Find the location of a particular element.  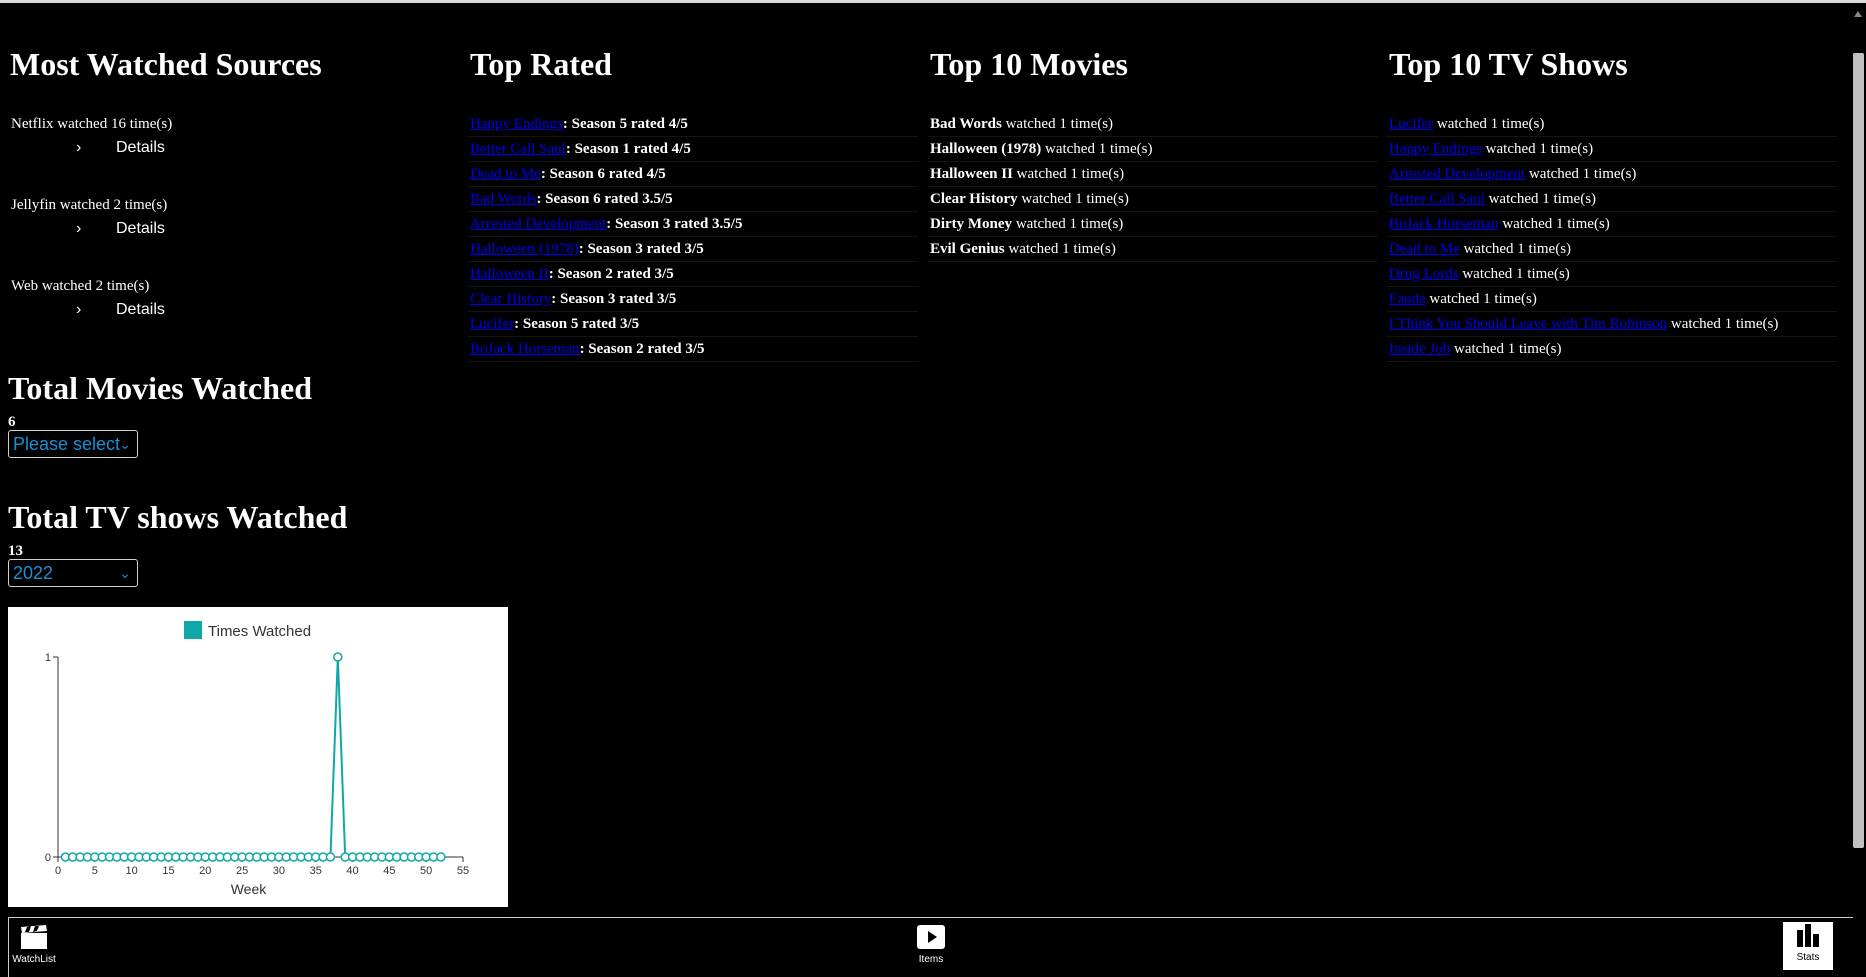

list-item: Happy Endings: Season 5 rated 4/5 is located at coordinates (693, 124).